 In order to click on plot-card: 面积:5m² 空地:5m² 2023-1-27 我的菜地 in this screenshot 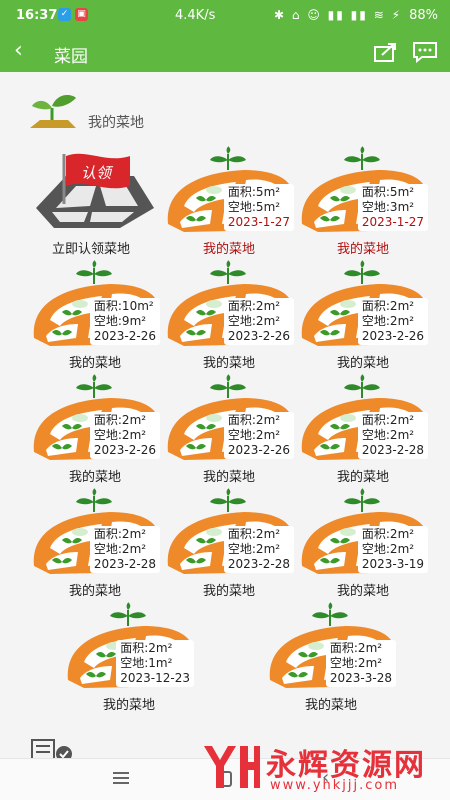, I will do `click(229, 201)`.